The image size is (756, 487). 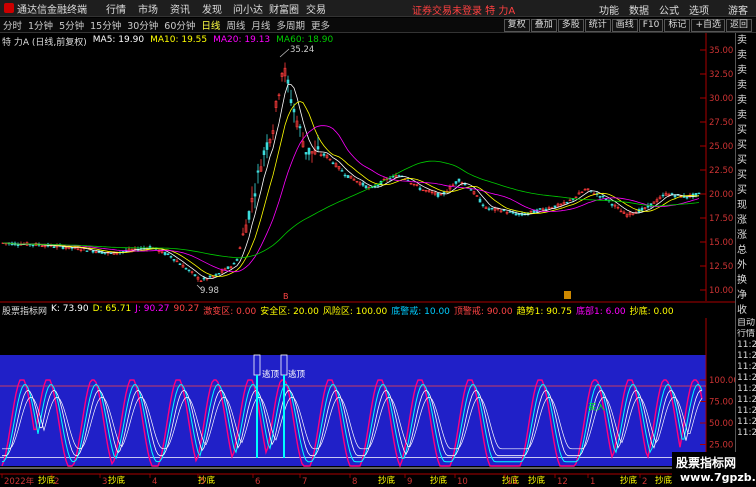 I want to click on menu-options: 选项, so click(x=699, y=9).